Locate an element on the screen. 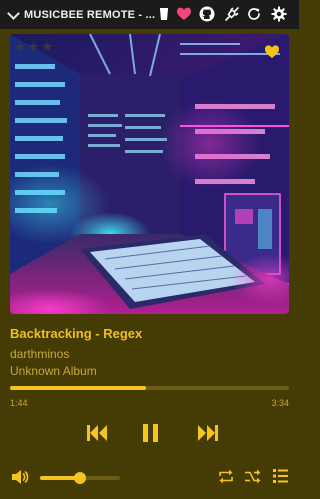 Image resolution: width=320 pixels, height=499 pixels. github-icon is located at coordinates (207, 14).